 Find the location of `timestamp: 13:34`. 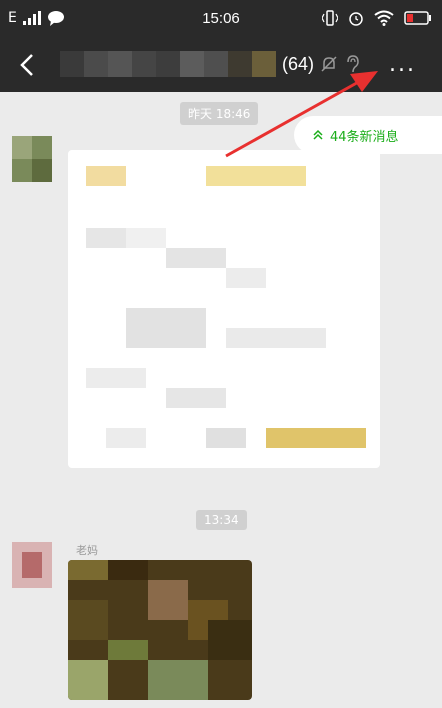

timestamp: 13:34 is located at coordinates (221, 520).